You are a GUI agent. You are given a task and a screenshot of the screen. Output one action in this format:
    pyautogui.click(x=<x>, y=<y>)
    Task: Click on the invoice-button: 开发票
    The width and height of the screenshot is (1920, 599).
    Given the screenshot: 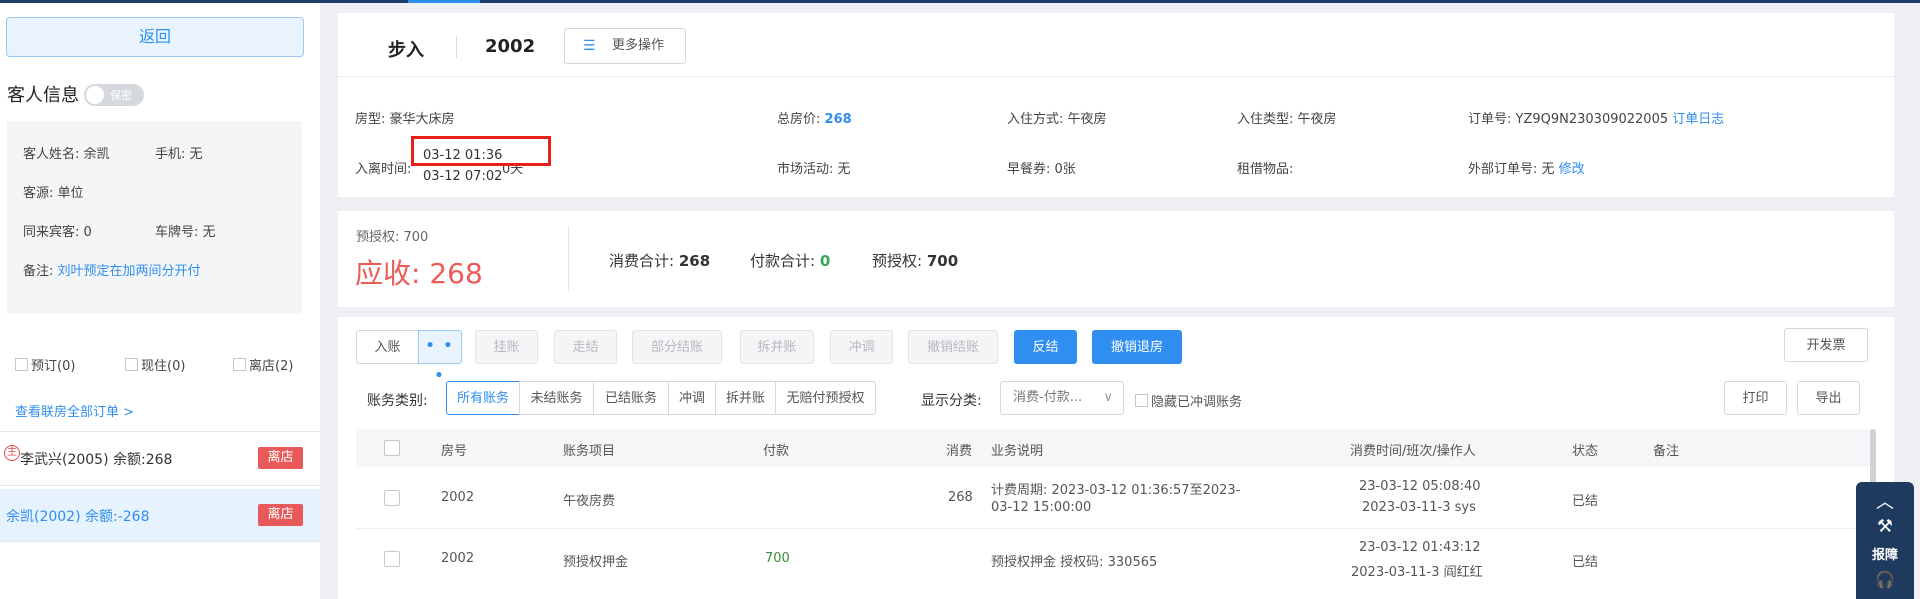 What is the action you would take?
    pyautogui.click(x=1826, y=345)
    